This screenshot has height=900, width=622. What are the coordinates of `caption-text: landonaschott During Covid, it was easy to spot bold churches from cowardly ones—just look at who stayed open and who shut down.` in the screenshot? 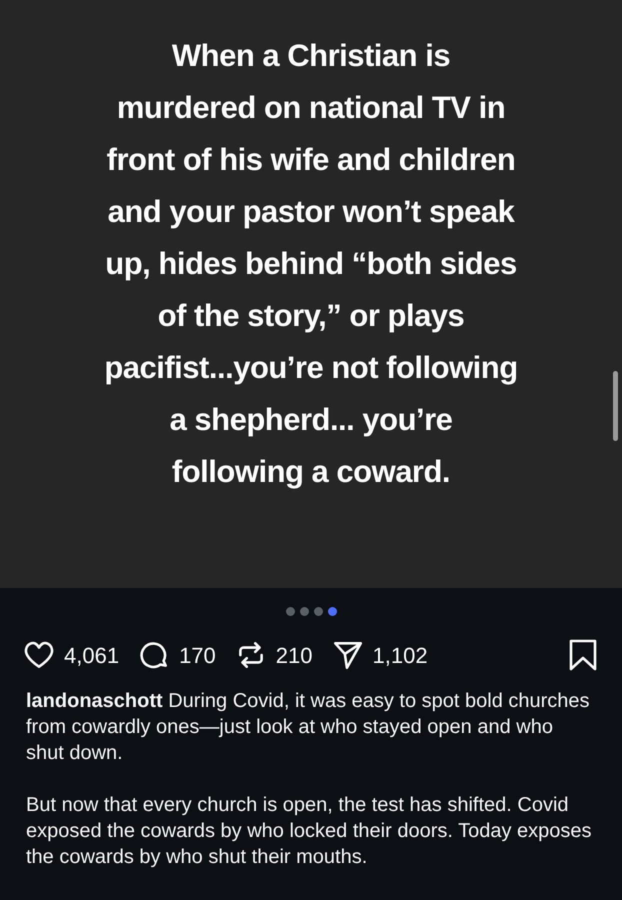 It's located at (308, 727).